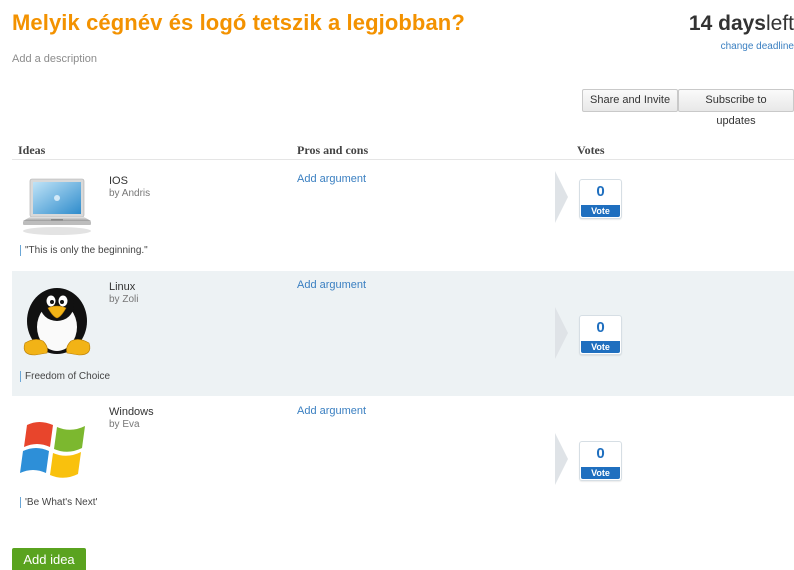 This screenshot has width=794, height=570. I want to click on idea-author: by Zoli, so click(124, 299).